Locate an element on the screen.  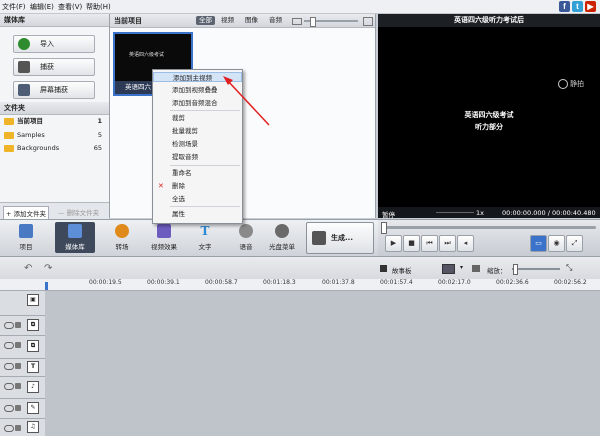
menu-bar: 文件(F) 编辑(E) 查看(V) 帮助(H) f t ▶ is located at coordinates (300, 7).